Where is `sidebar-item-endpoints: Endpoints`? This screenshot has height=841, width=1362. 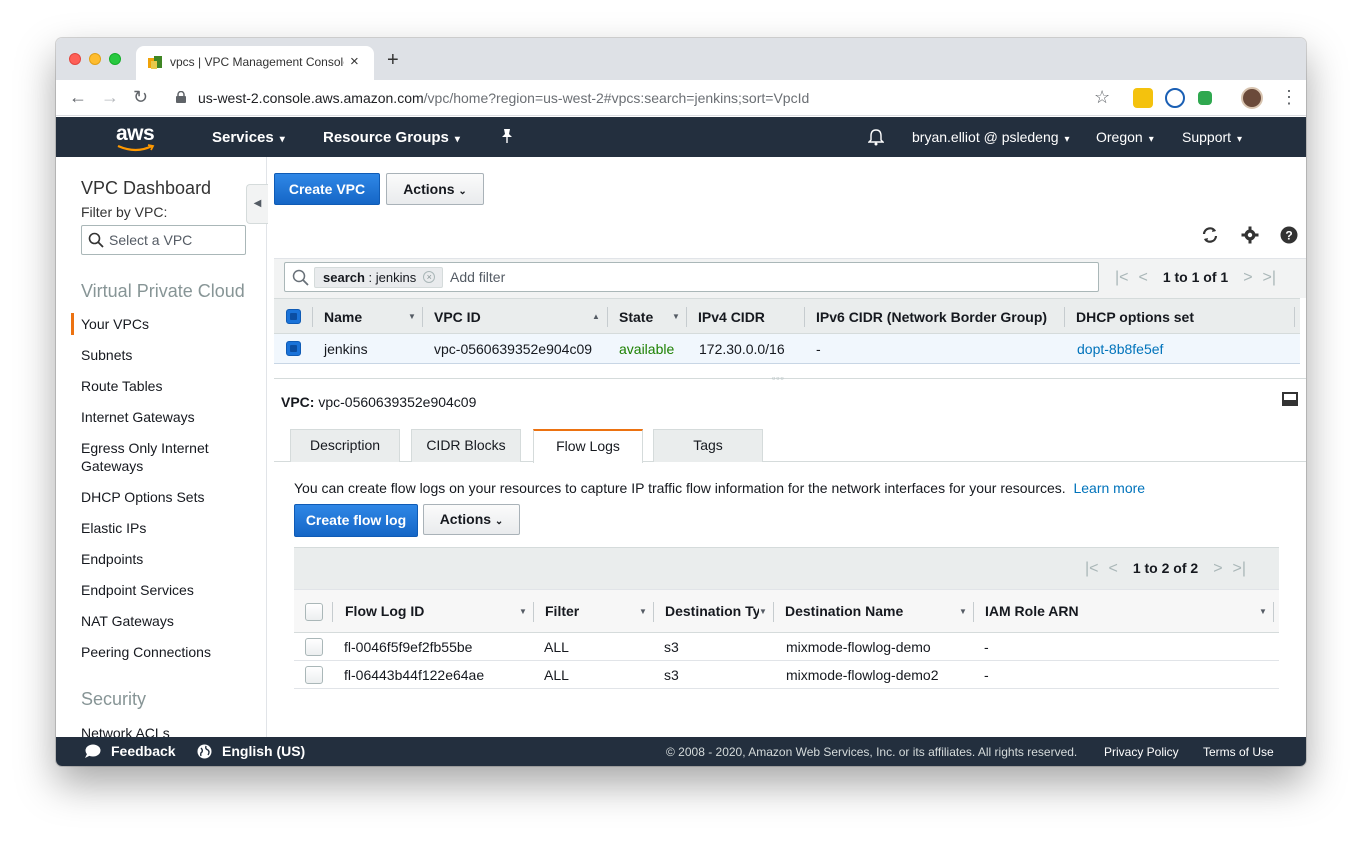 sidebar-item-endpoints: Endpoints is located at coordinates (166, 559).